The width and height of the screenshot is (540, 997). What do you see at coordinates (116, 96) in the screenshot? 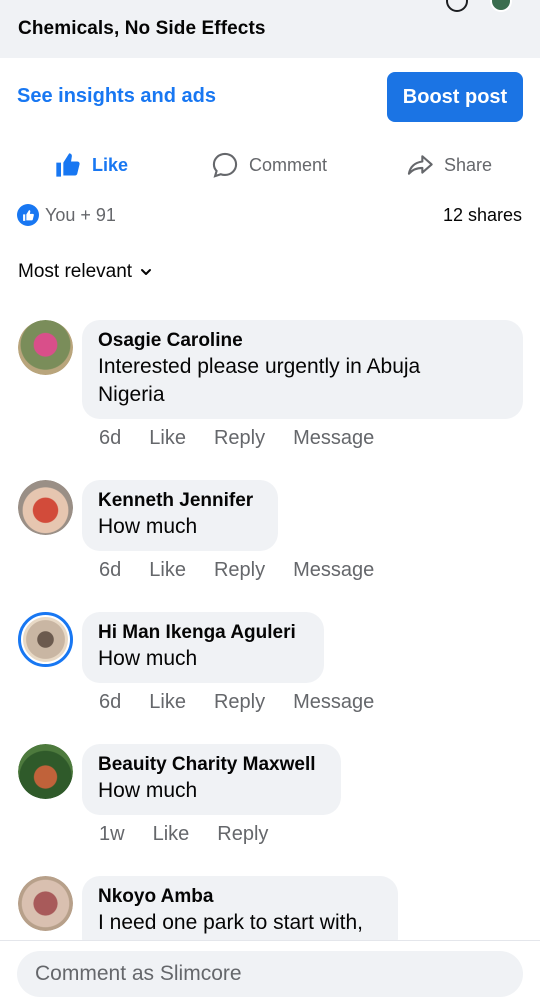
I see `see-insights-link: See insights and ads` at bounding box center [116, 96].